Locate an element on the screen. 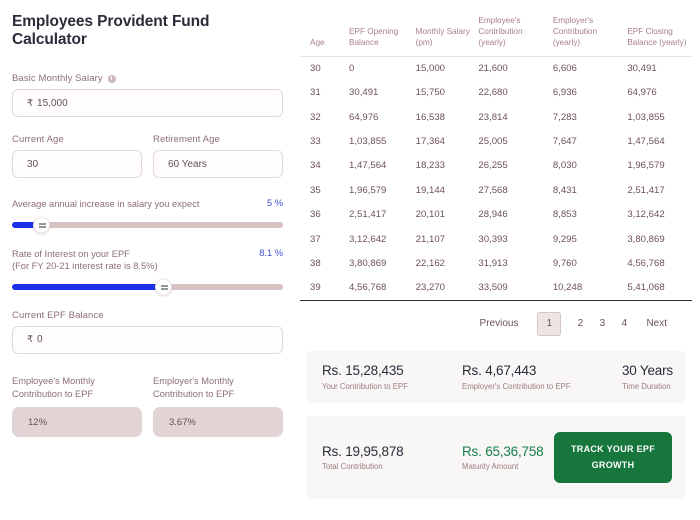 Image resolution: width=700 pixels, height=520 pixels. retirement-age-input: 60 Years is located at coordinates (218, 164).